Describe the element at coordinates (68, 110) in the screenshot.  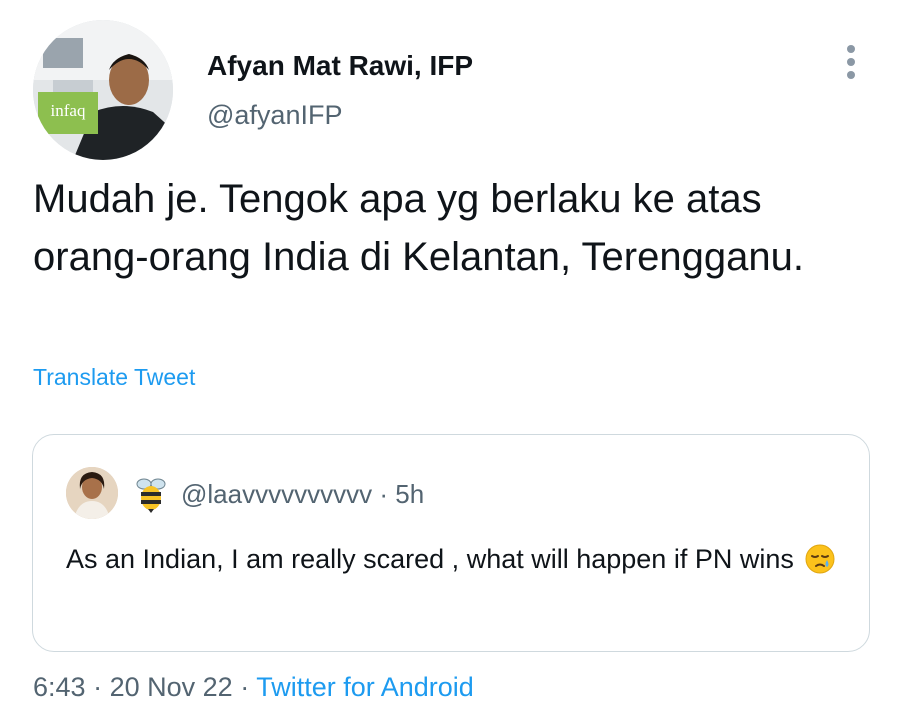
I see `avatar-logo-text: infaq` at that location.